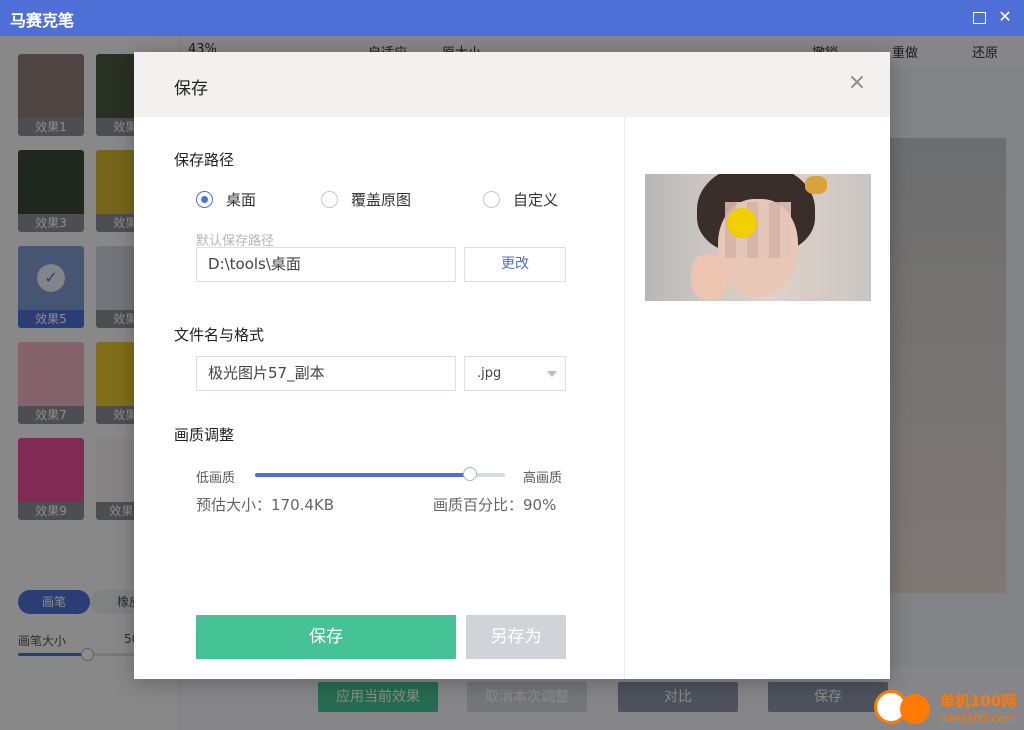 Image resolution: width=1024 pixels, height=730 pixels. I want to click on divider, so click(624, 398).